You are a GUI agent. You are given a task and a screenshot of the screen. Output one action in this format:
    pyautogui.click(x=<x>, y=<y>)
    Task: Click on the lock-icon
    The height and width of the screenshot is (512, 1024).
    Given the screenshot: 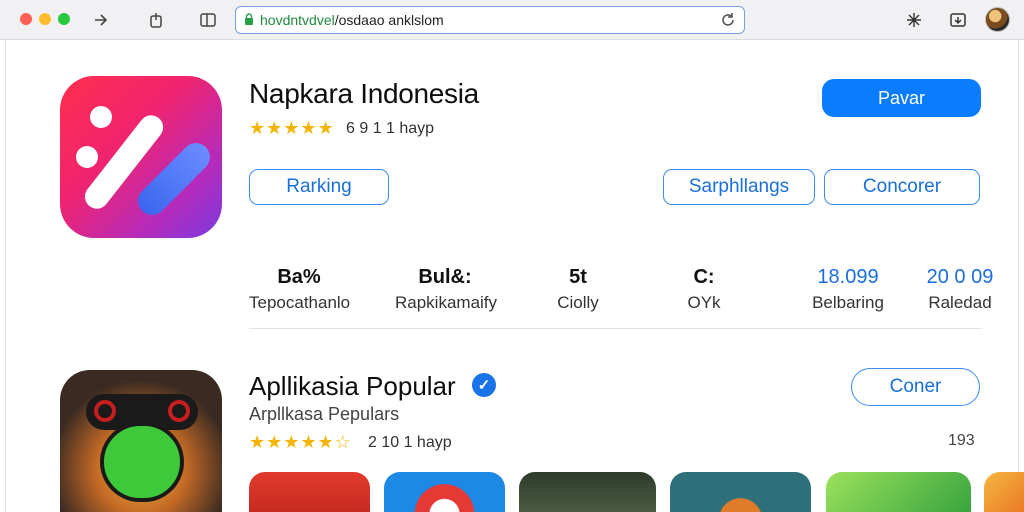 What is the action you would take?
    pyautogui.click(x=249, y=19)
    